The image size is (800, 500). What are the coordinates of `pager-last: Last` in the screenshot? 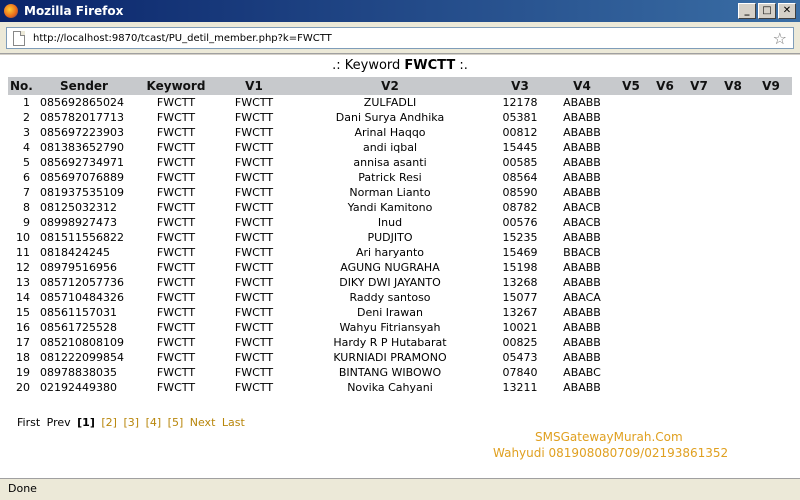 It's located at (233, 422).